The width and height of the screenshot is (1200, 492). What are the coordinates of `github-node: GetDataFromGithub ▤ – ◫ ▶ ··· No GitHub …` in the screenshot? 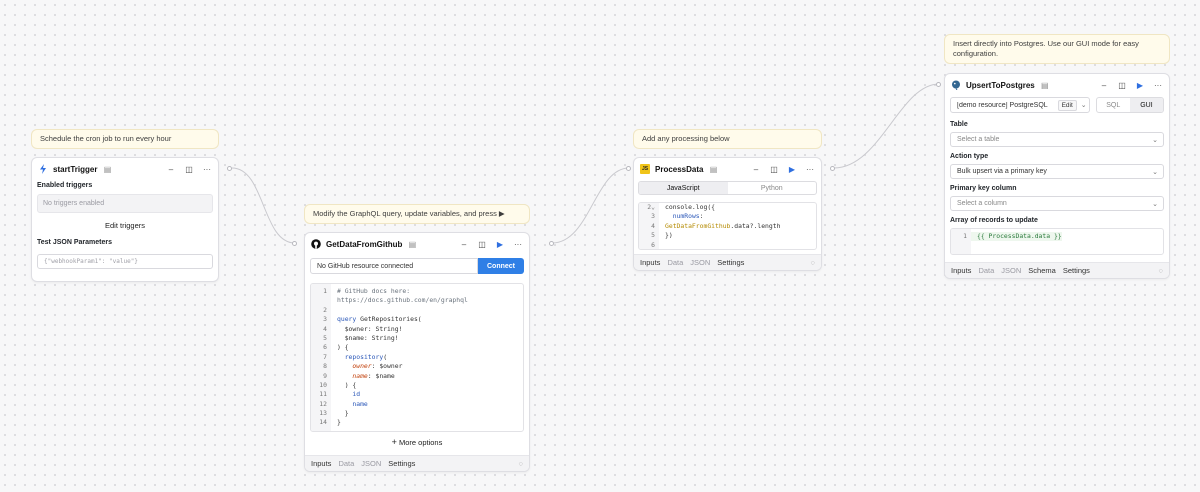 It's located at (417, 352).